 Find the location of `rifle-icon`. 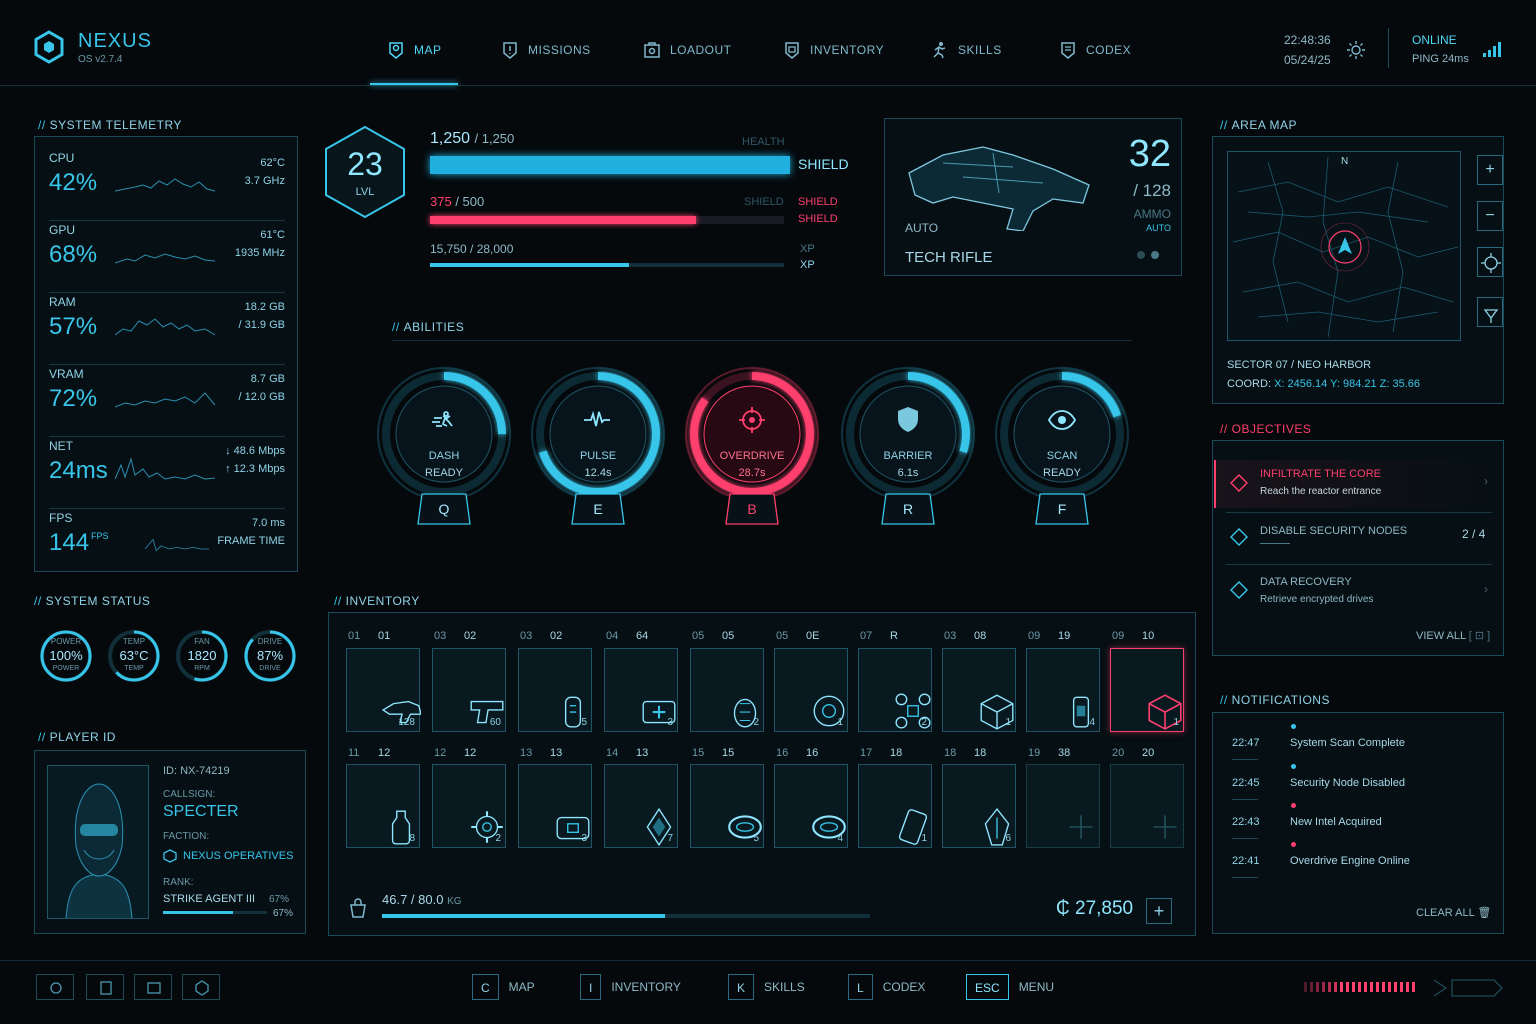

rifle-icon is located at coordinates (392, 696).